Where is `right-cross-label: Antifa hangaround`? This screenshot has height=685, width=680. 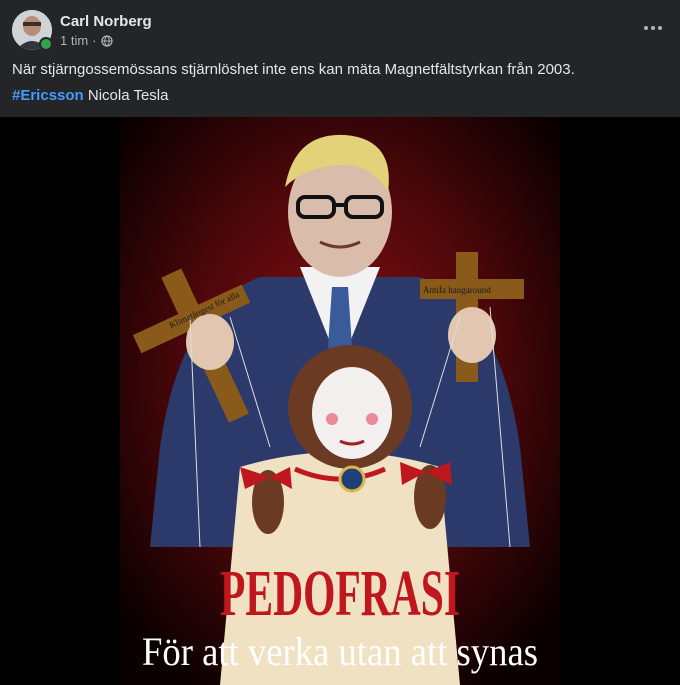
right-cross-label: Antifa hangaround is located at coordinates (457, 290).